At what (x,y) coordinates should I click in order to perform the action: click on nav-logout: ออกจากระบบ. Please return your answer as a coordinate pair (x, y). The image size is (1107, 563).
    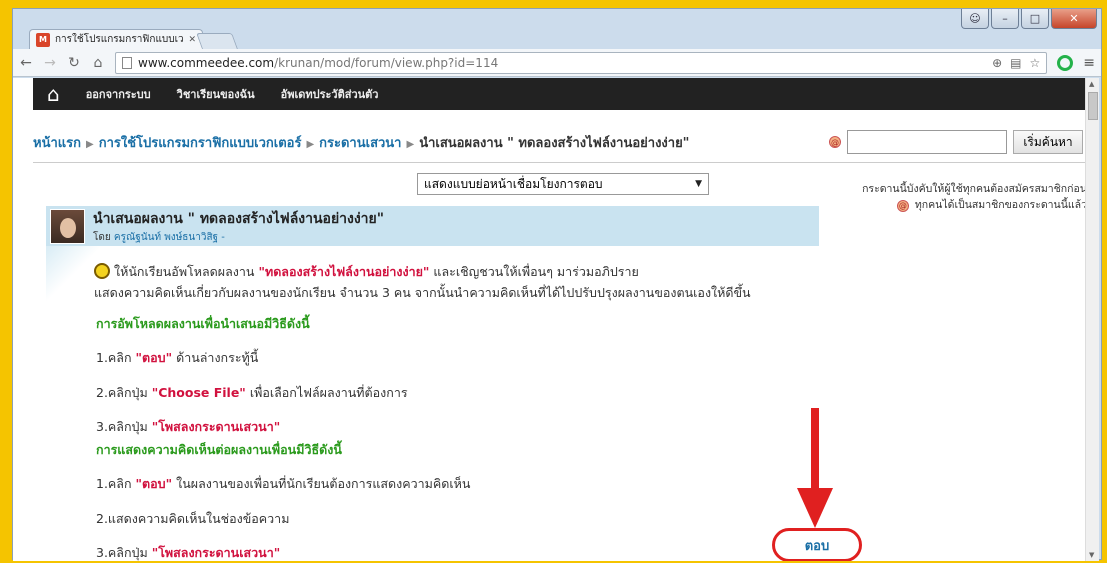
    Looking at the image, I should click on (118, 94).